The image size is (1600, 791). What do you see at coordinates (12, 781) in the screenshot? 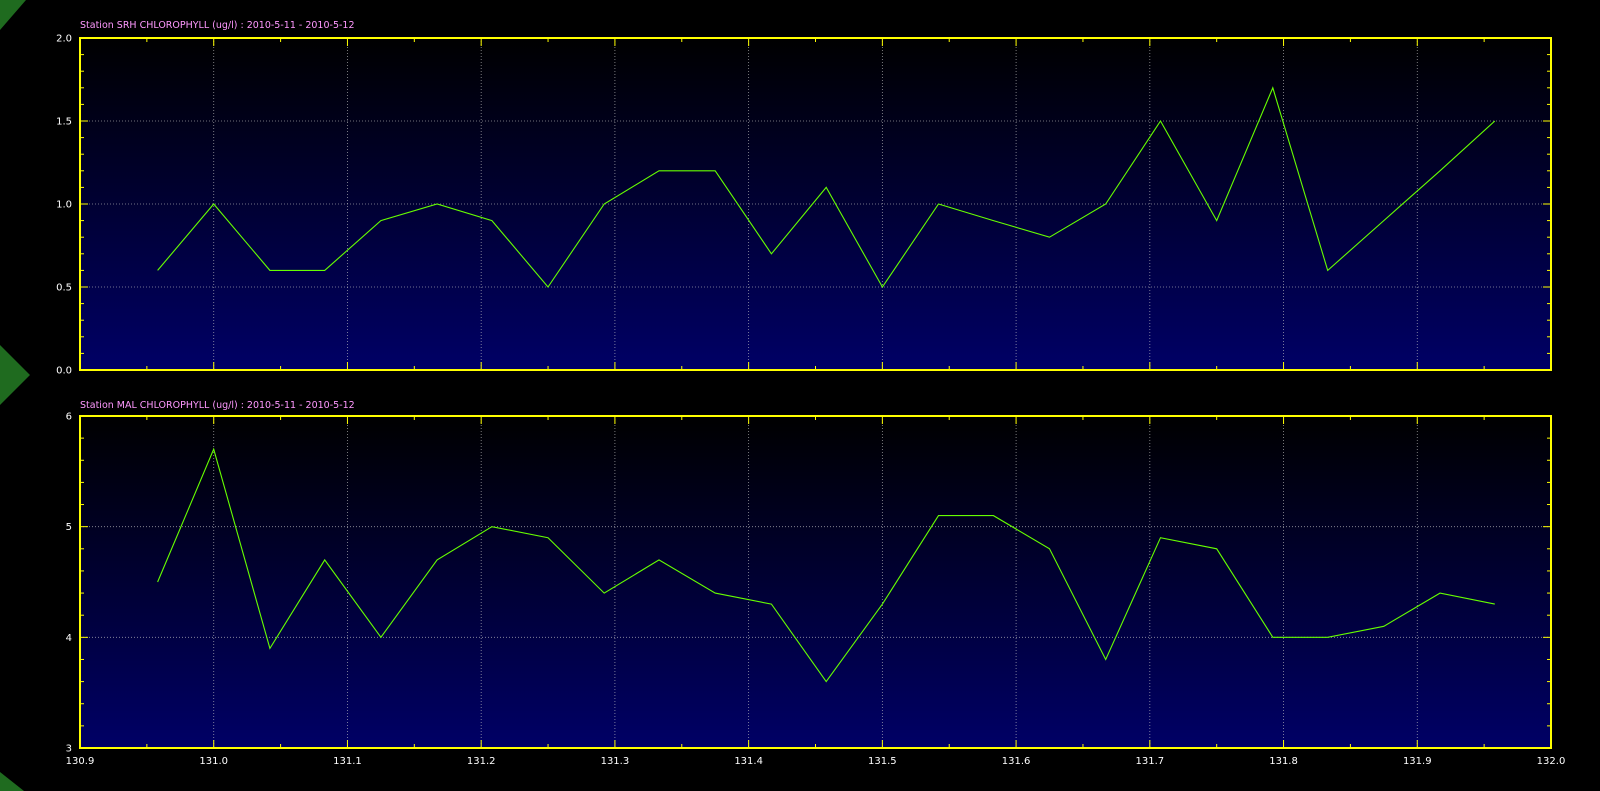
I see `green-triangle-marker-bottom` at bounding box center [12, 781].